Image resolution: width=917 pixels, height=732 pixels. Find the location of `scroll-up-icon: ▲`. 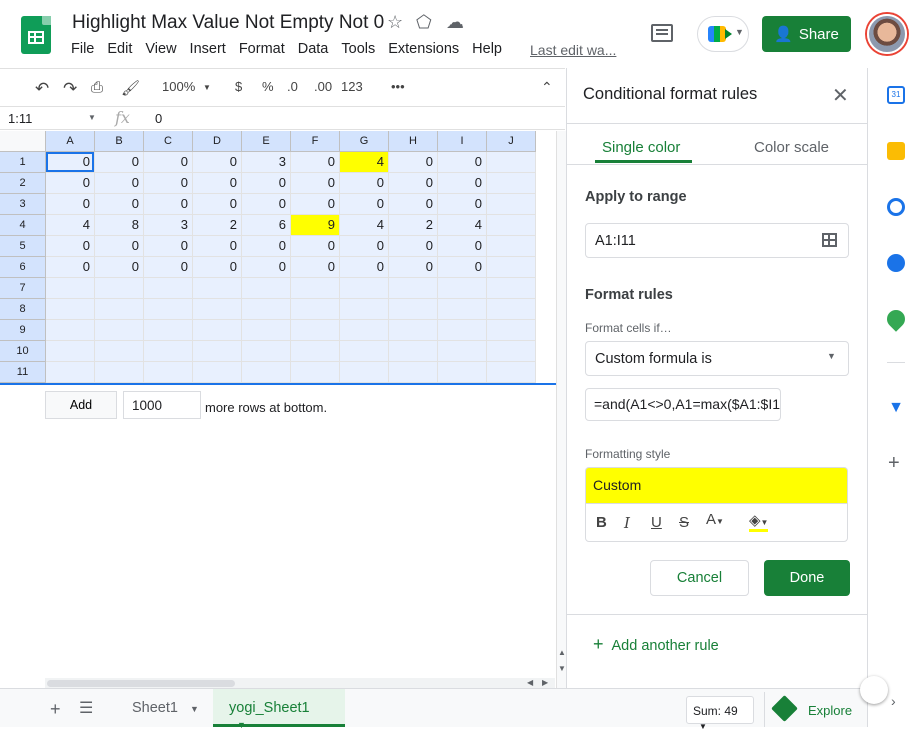

scroll-up-icon: ▲ is located at coordinates (562, 652).